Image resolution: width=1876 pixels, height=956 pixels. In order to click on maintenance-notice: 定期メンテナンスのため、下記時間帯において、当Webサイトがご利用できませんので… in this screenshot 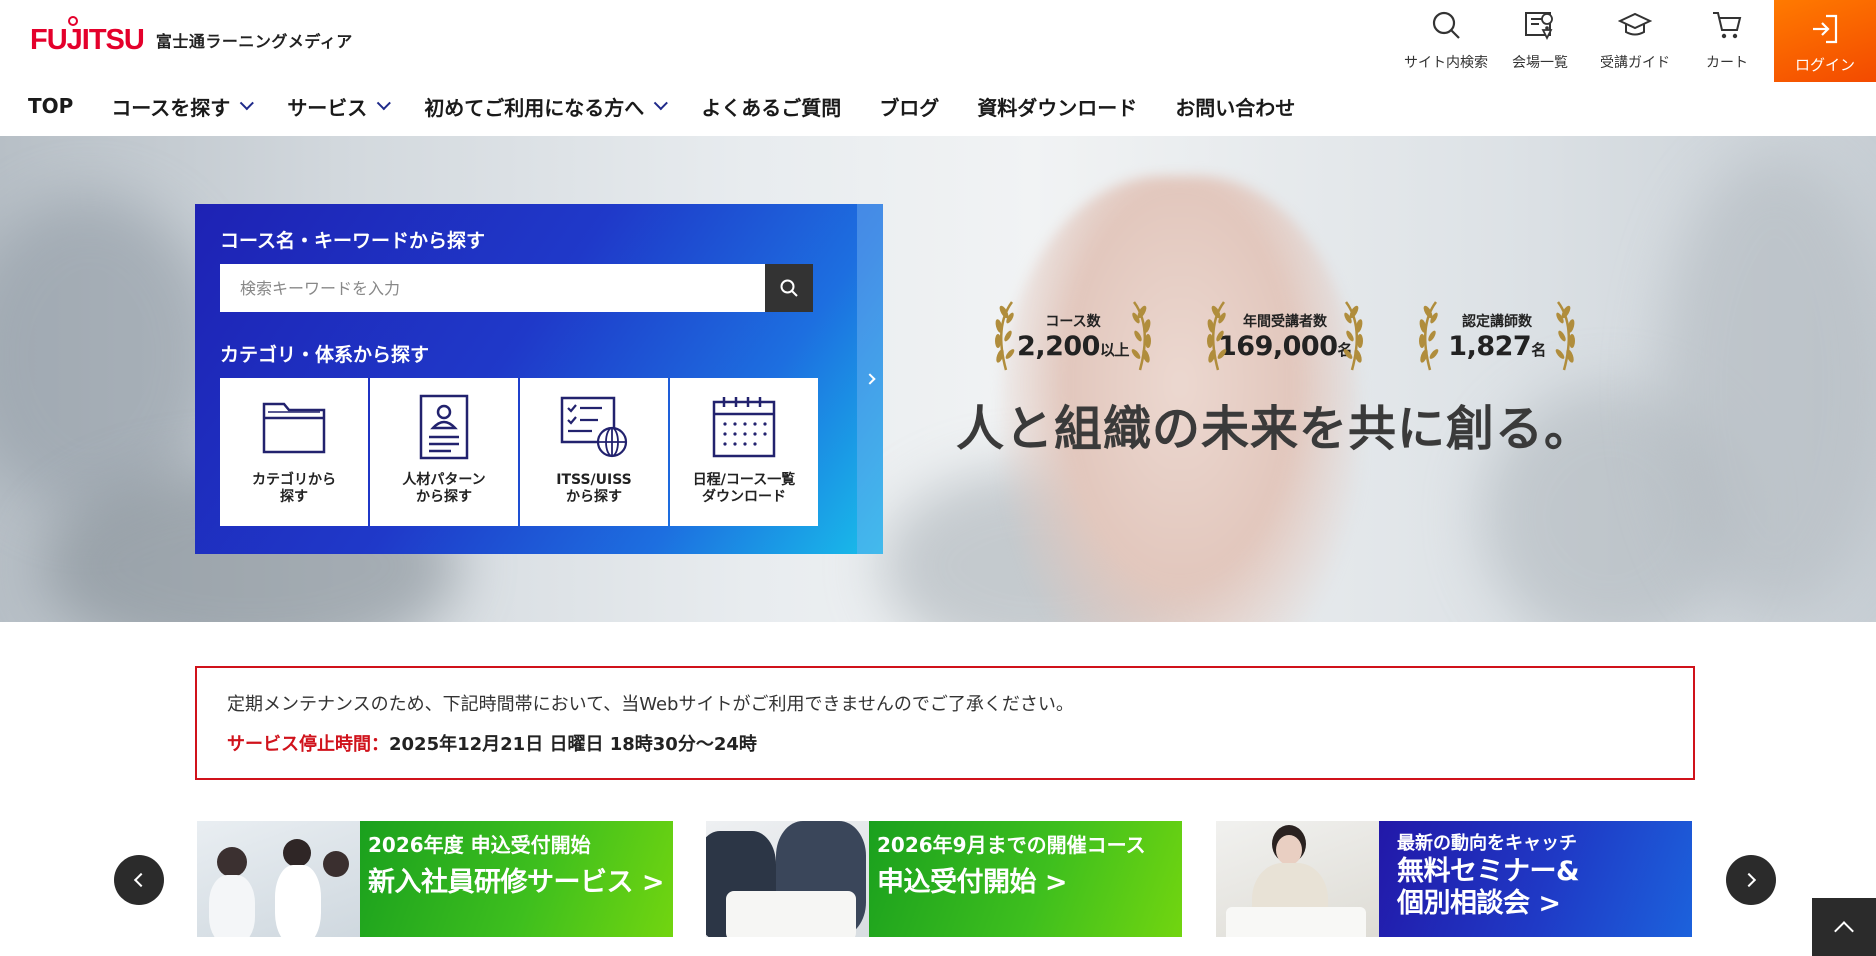, I will do `click(945, 723)`.